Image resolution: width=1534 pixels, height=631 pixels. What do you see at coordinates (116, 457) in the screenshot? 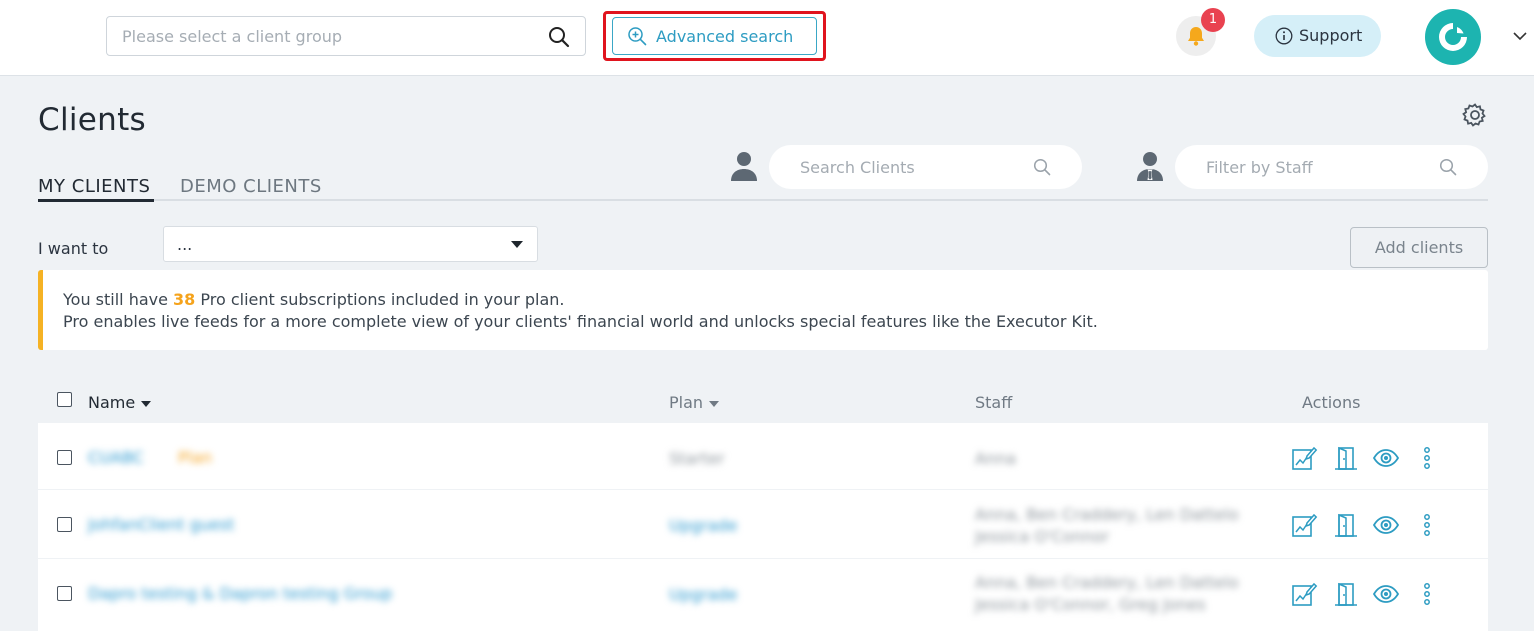
I see `client-name-link: CUABC` at bounding box center [116, 457].